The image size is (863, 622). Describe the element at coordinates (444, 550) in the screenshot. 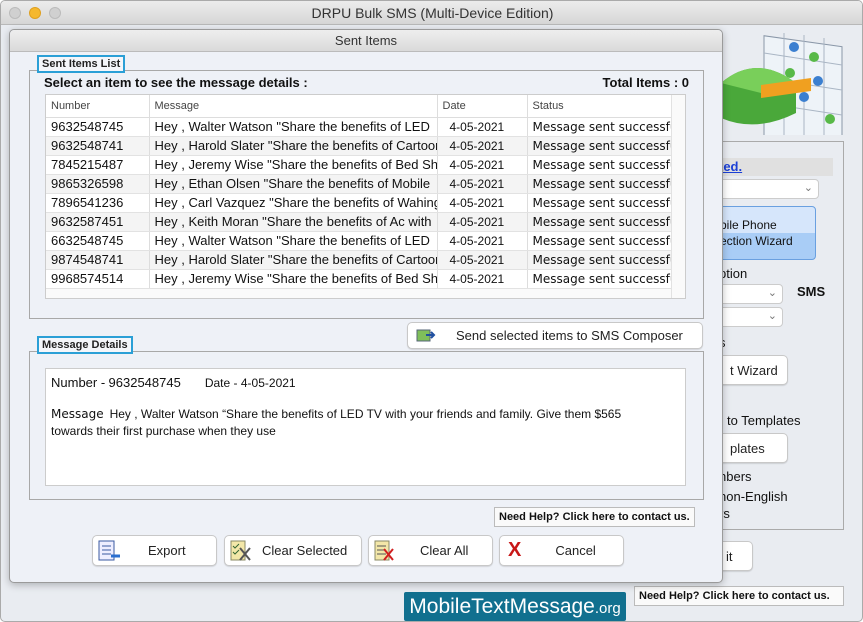

I see `button-label: Clear All` at that location.